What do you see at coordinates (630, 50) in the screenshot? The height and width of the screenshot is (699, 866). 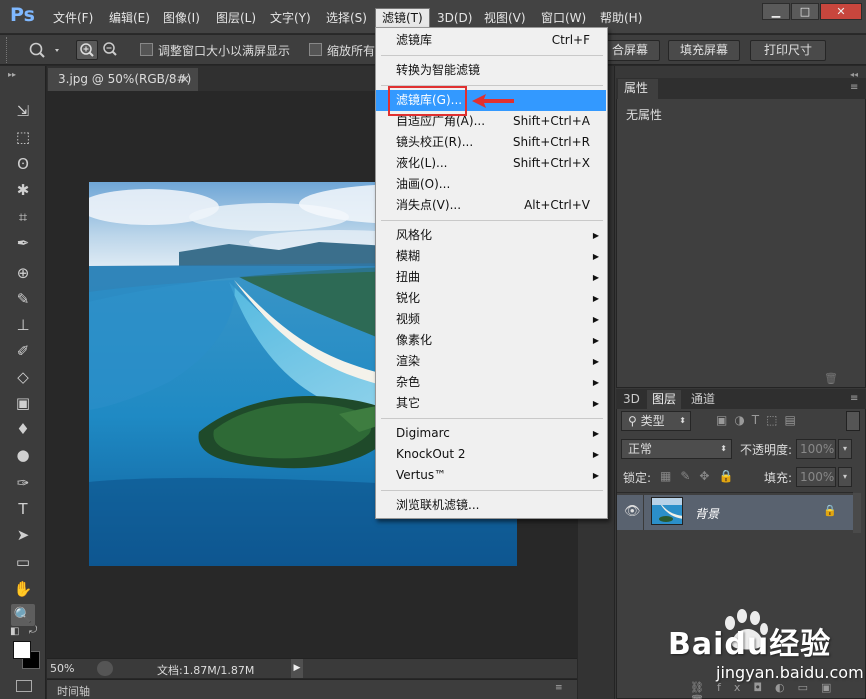 I see `fit-screen-button: 合屏幕` at bounding box center [630, 50].